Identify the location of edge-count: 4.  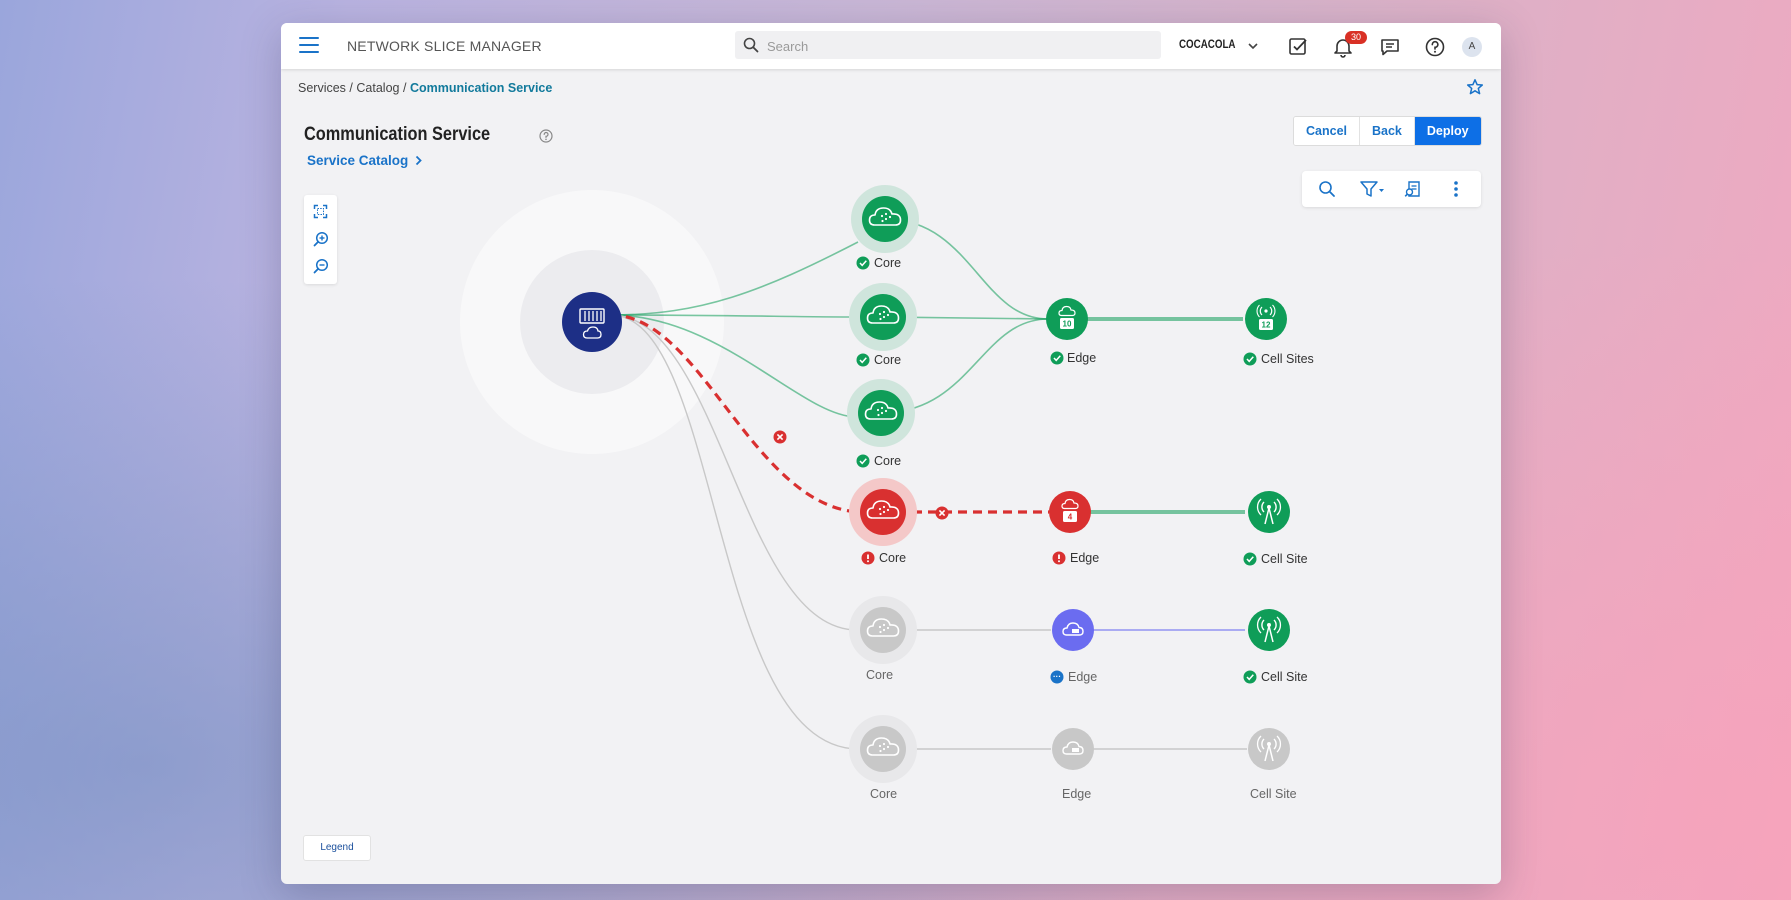
(1070, 517).